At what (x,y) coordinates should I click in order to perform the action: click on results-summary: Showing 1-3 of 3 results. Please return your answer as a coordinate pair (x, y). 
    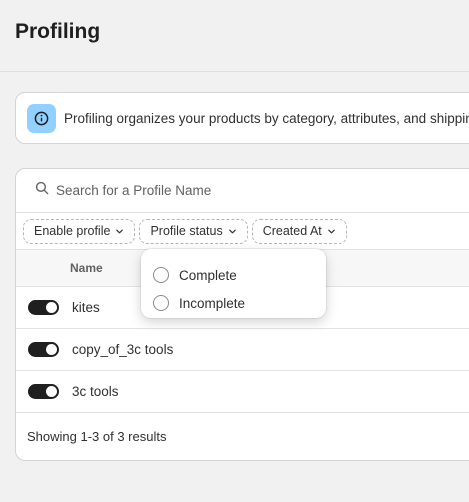
    Looking at the image, I should click on (97, 436).